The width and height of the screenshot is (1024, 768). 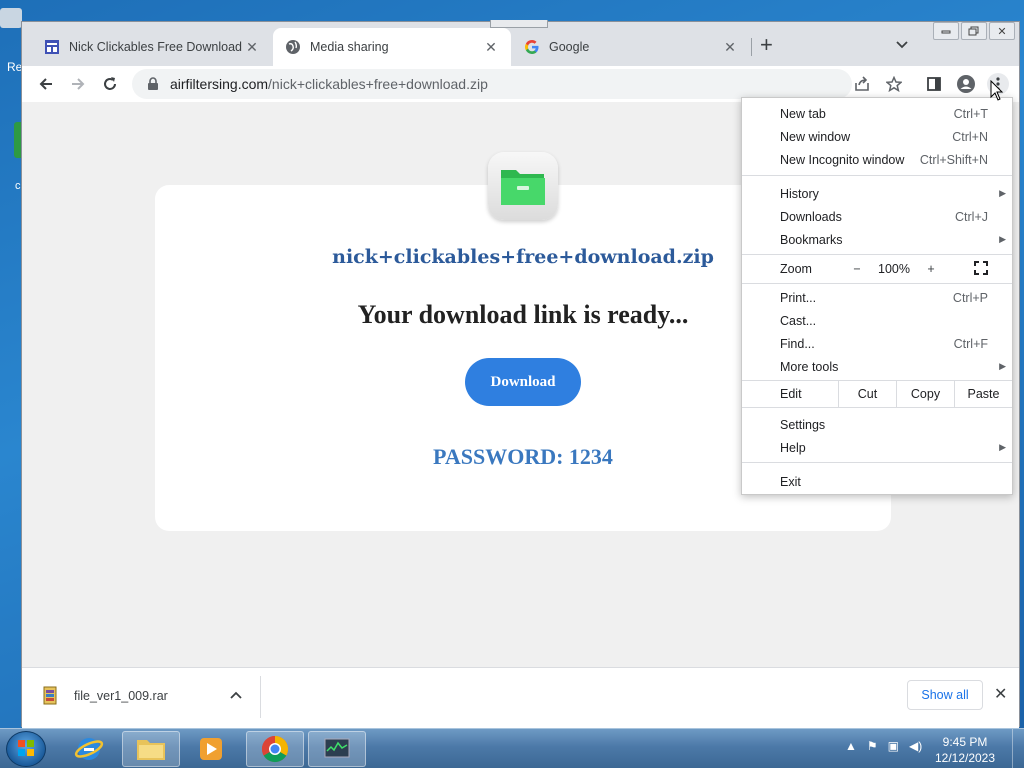 What do you see at coordinates (970, 343) in the screenshot?
I see `menu-shortcut: Ctrl+F` at bounding box center [970, 343].